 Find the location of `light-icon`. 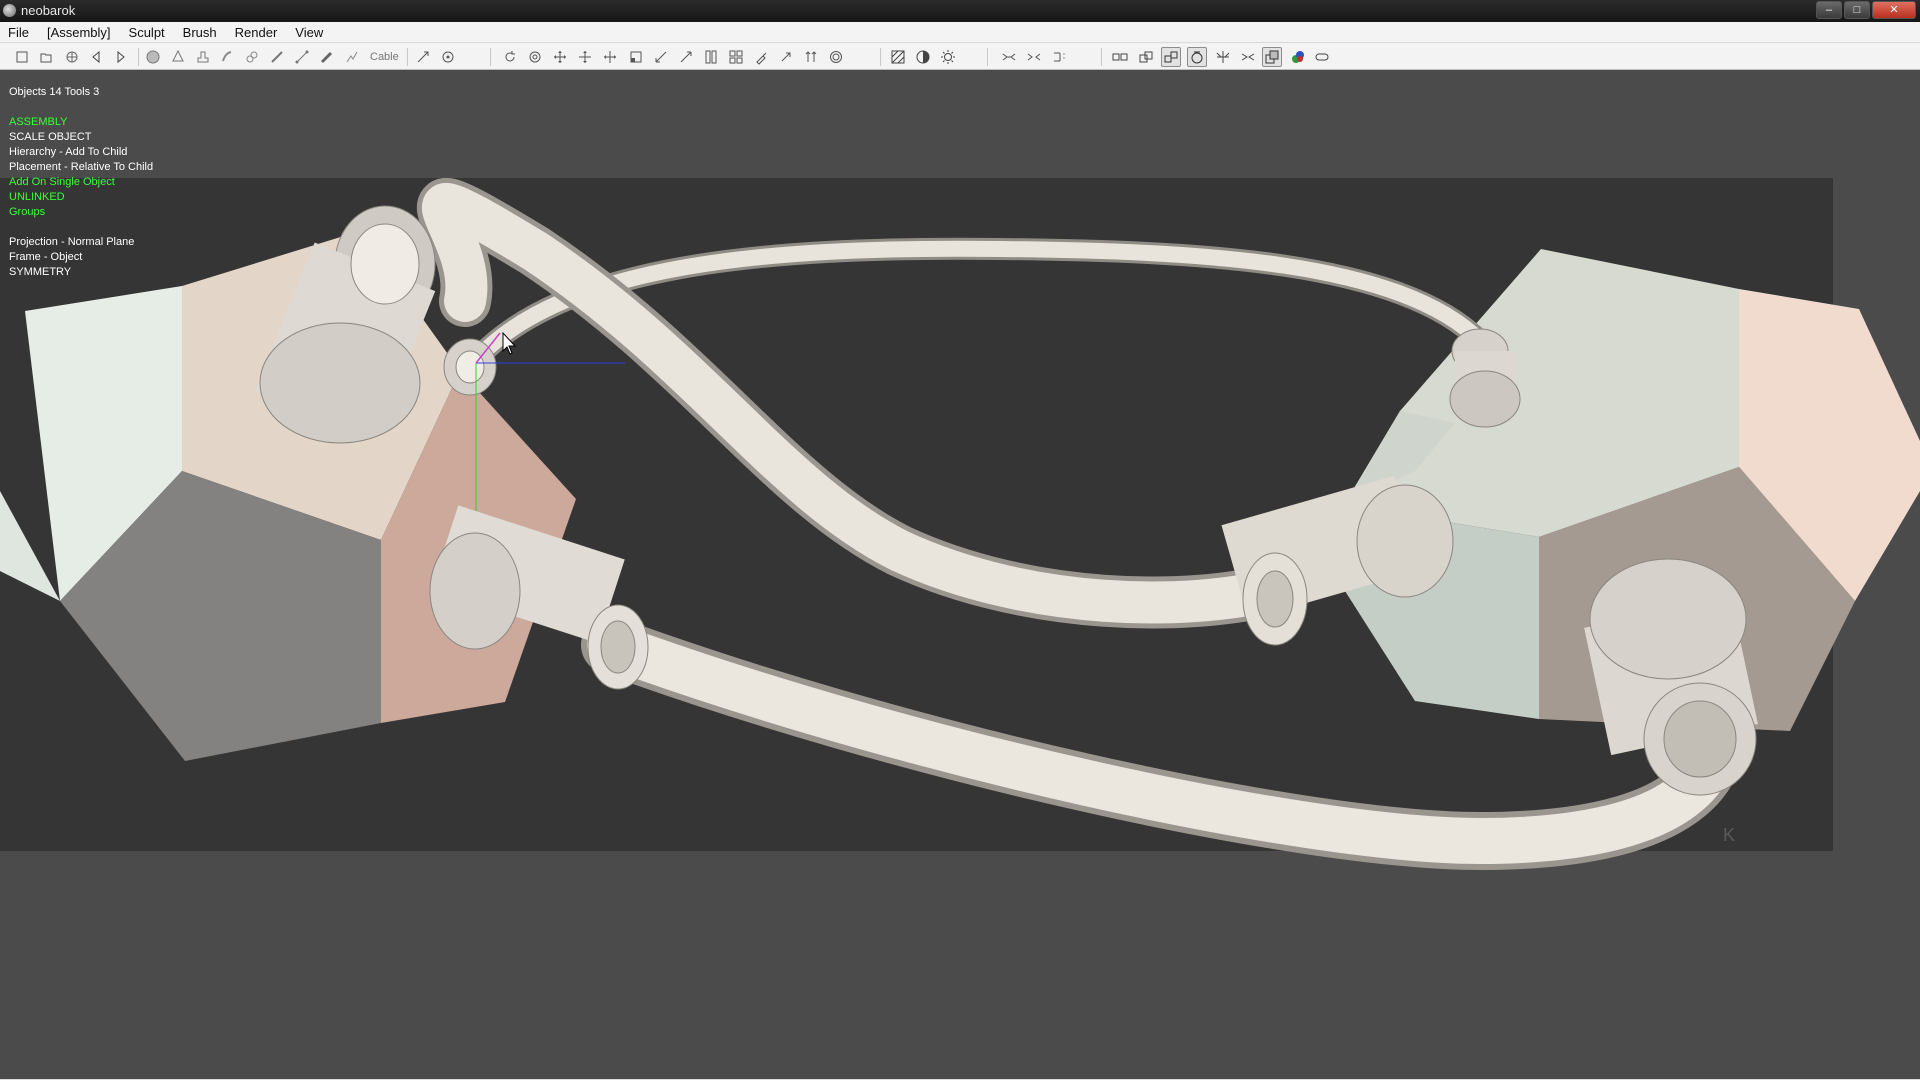

light-icon is located at coordinates (948, 57).